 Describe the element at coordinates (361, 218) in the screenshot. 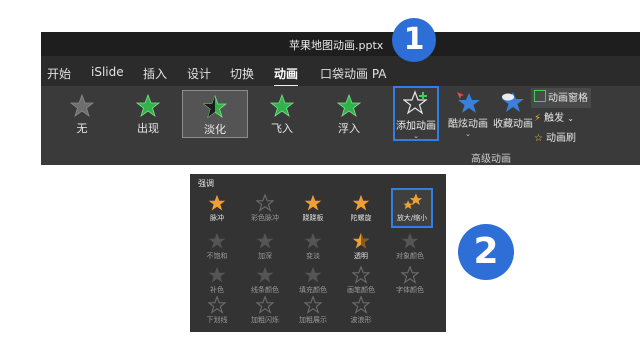

I see `emphasis-label: 陀螺旋` at that location.